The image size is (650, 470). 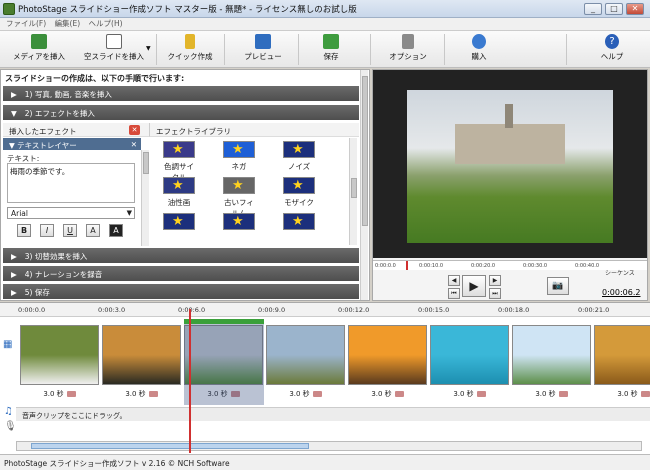 I want to click on media-icon, so click(x=39, y=41).